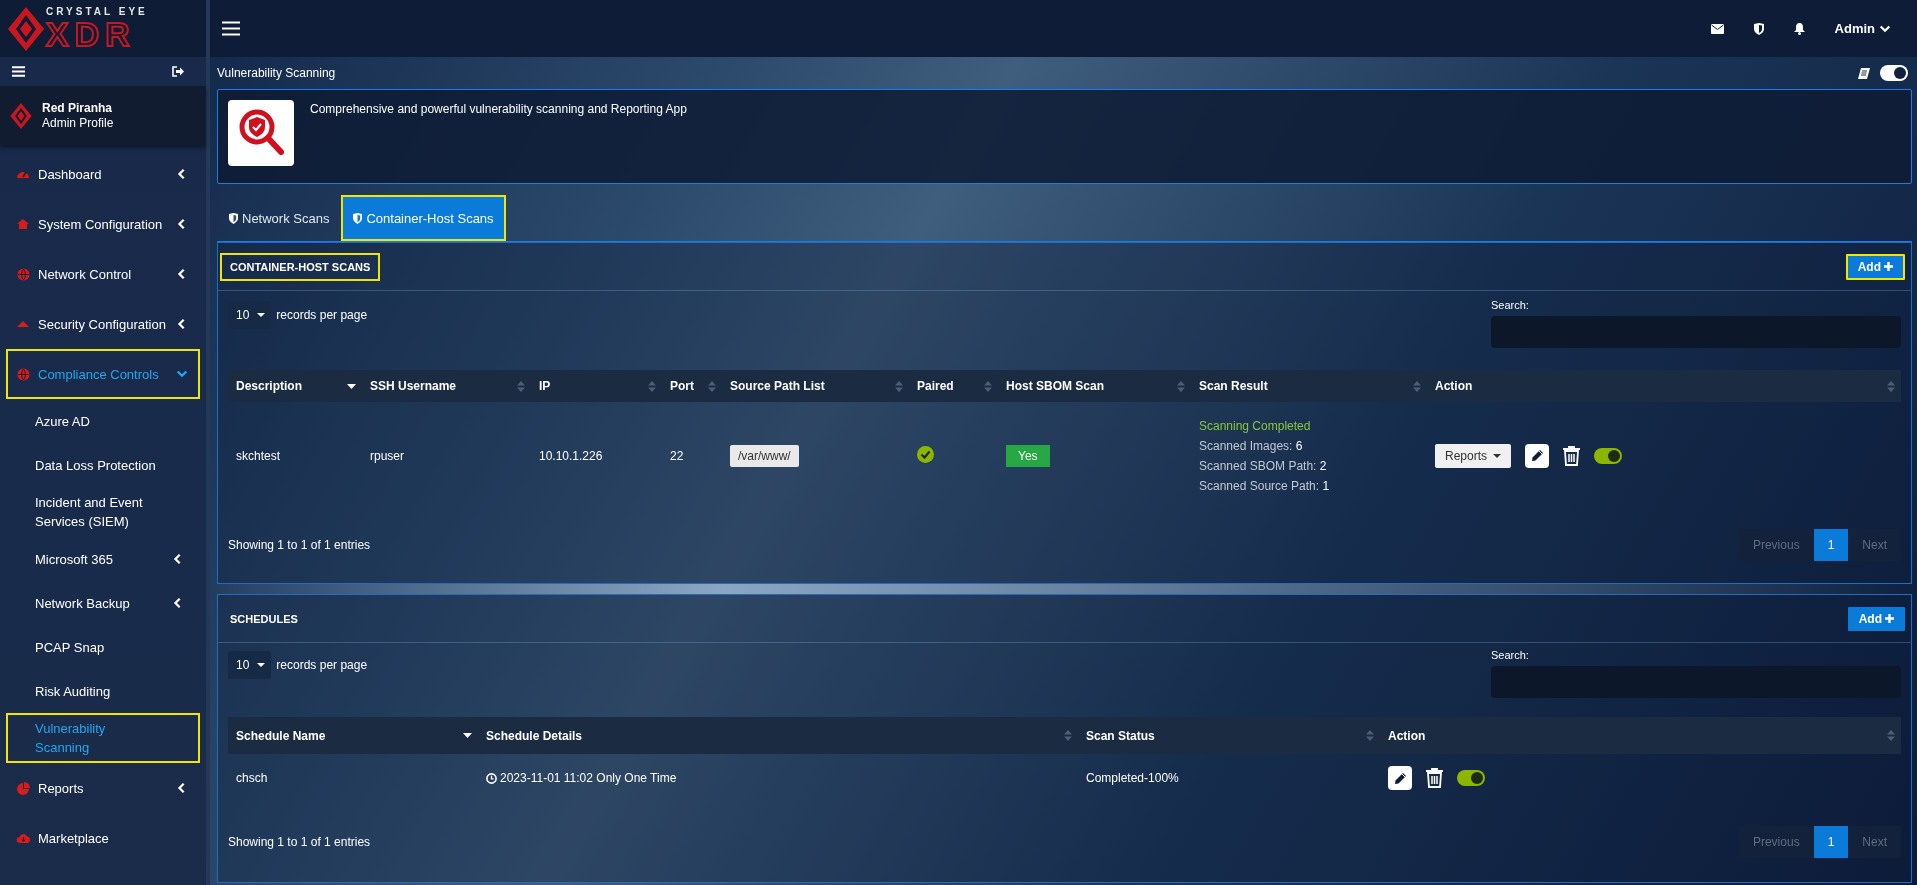  I want to click on sidebar-item: Dashboard, so click(103, 174).